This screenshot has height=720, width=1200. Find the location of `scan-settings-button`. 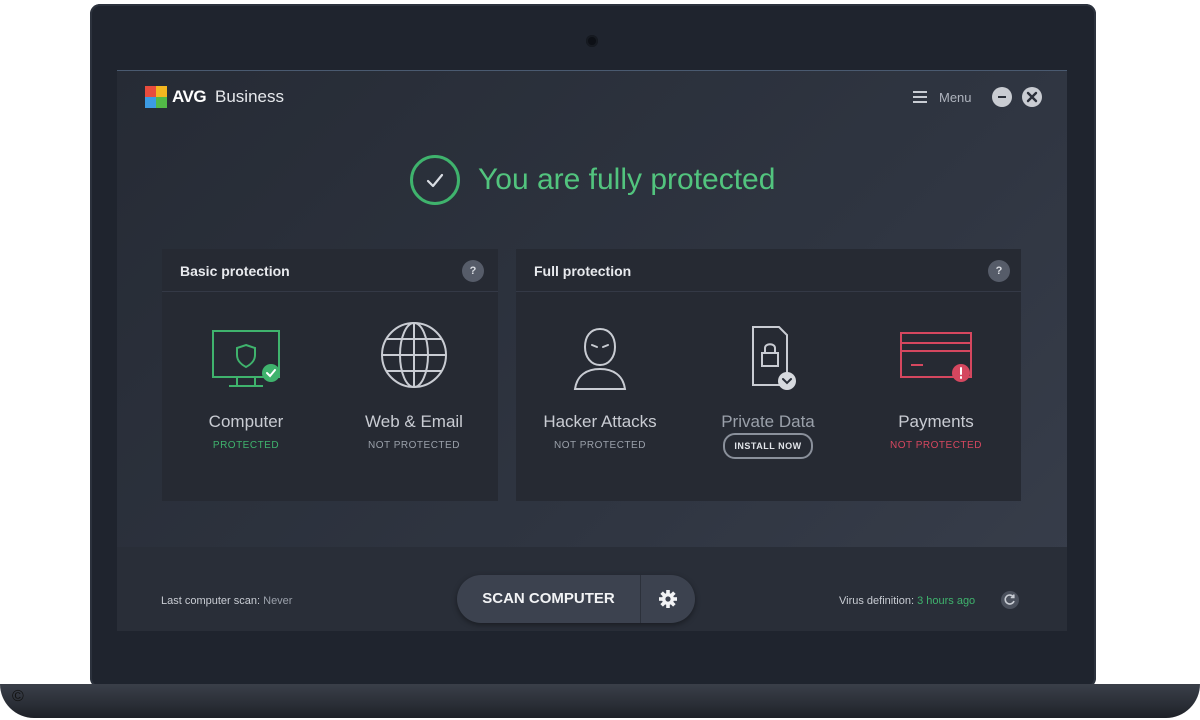

scan-settings-button is located at coordinates (668, 599).